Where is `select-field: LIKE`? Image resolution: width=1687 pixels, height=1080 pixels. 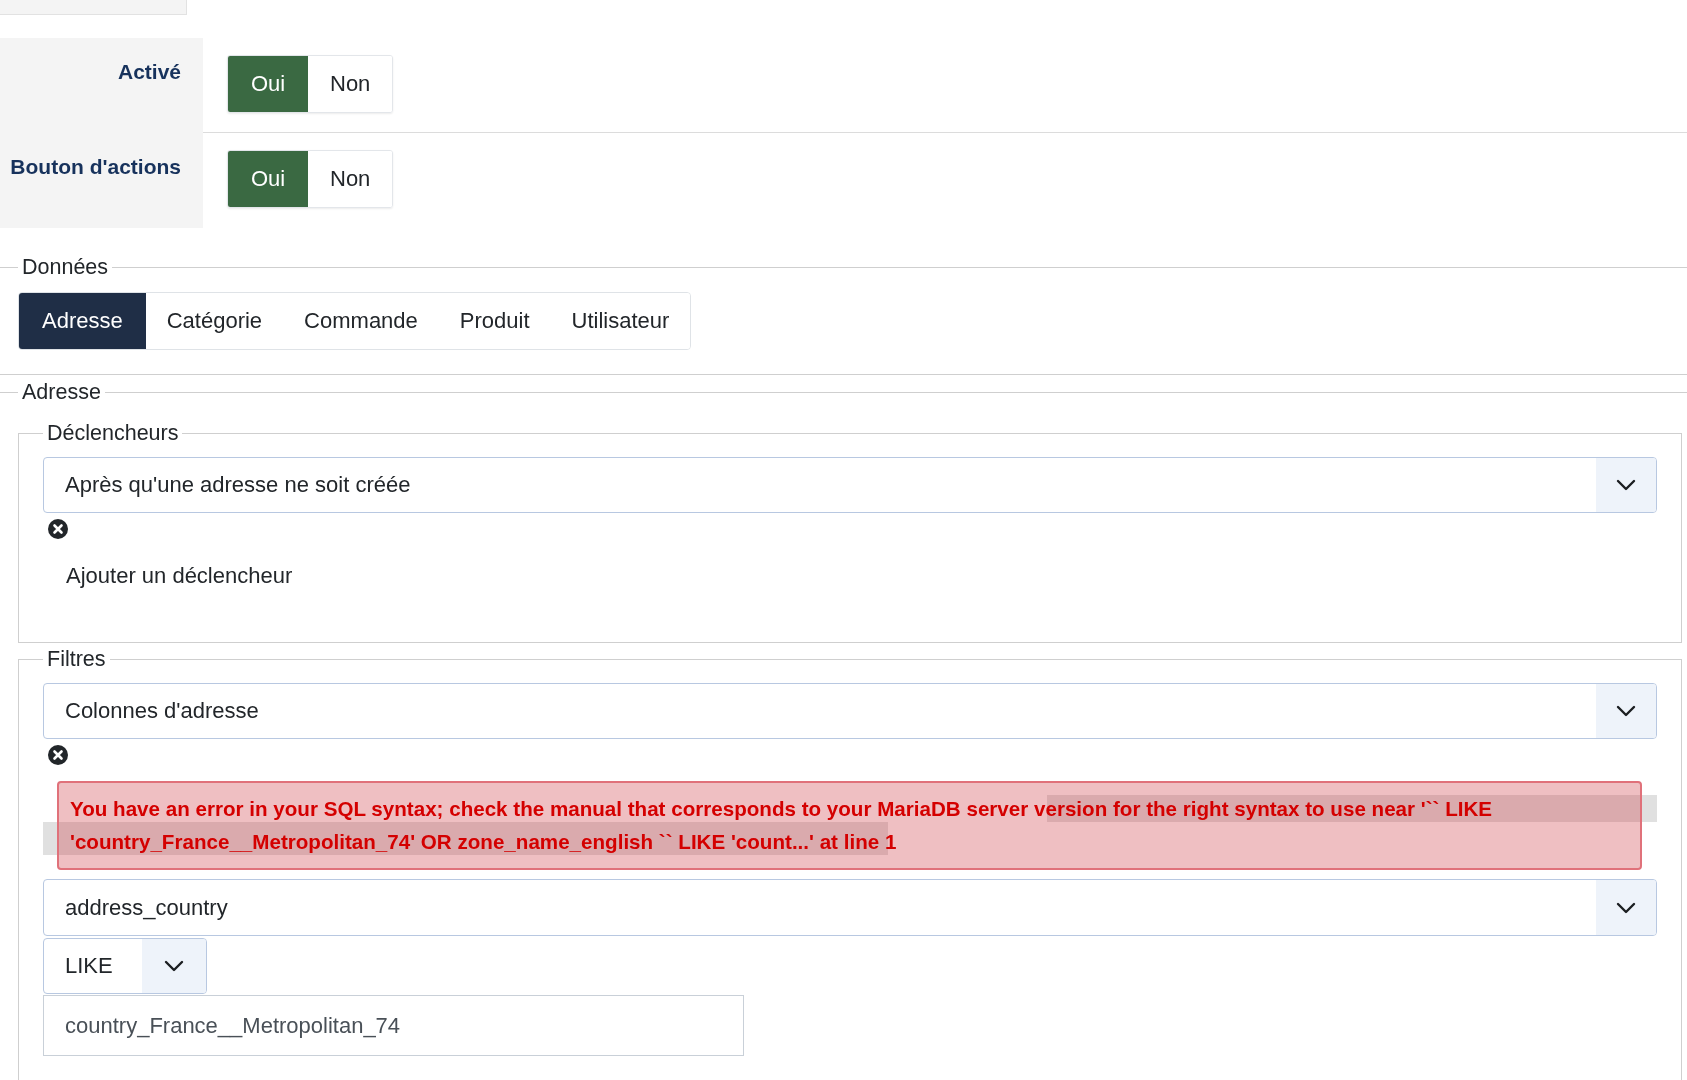
select-field: LIKE is located at coordinates (125, 966).